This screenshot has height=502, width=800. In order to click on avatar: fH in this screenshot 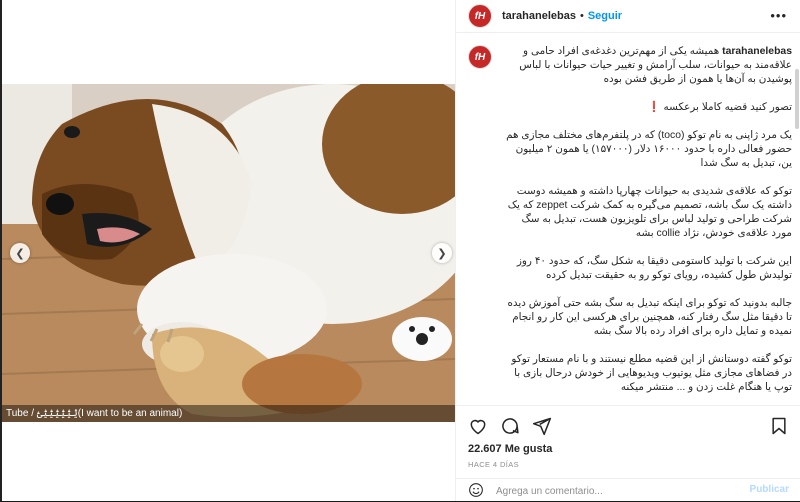, I will do `click(480, 16)`.